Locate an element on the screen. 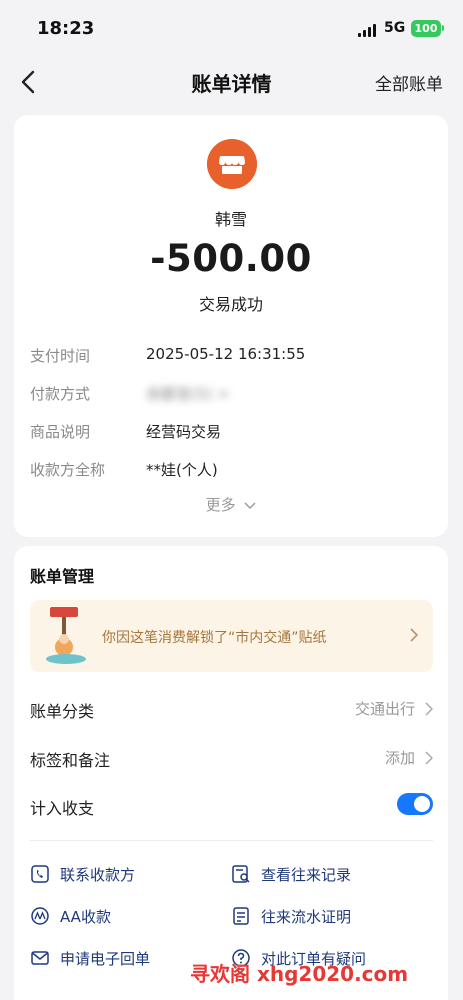 The image size is (463, 1000). setting-label: 标签和备注 is located at coordinates (70, 760).